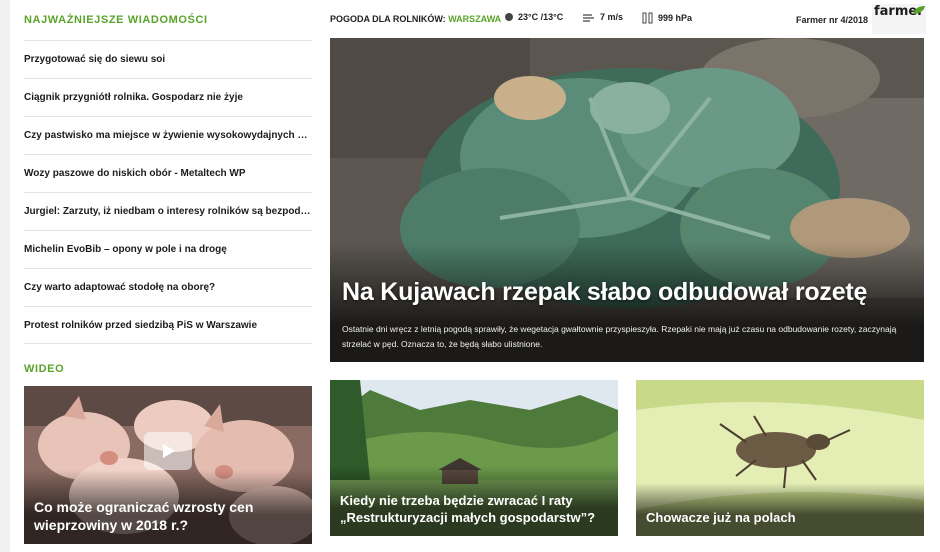 The height and width of the screenshot is (552, 940). What do you see at coordinates (5, 276) in the screenshot?
I see `page-left-edge` at bounding box center [5, 276].